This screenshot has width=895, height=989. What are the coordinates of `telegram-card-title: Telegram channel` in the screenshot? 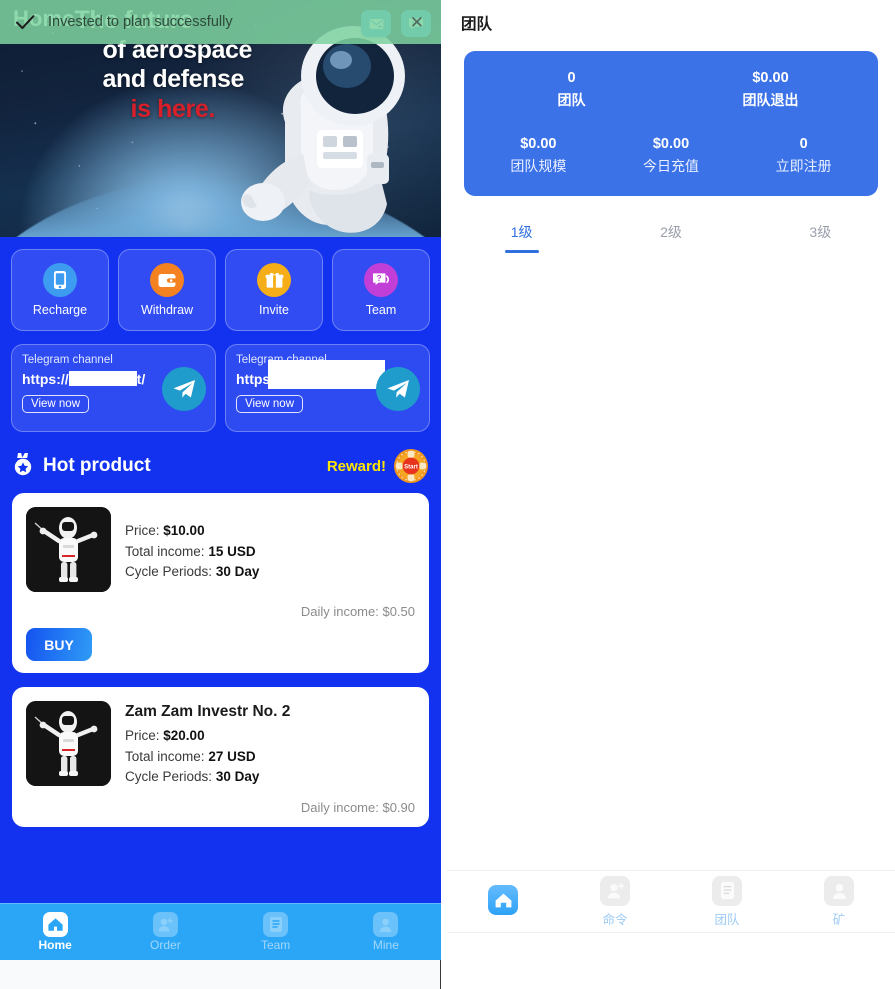 It's located at (67, 360).